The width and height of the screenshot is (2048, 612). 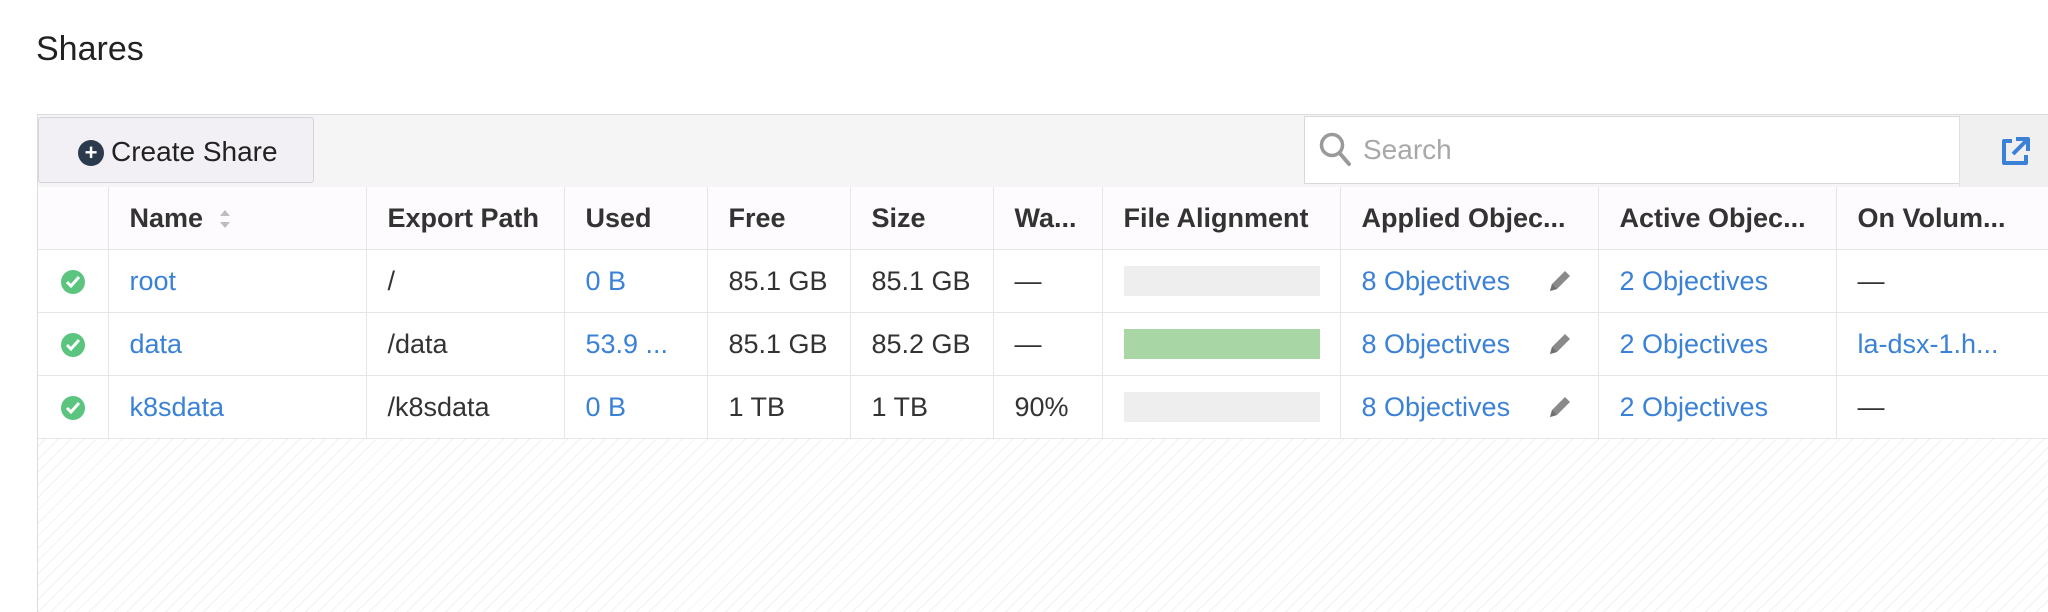 What do you see at coordinates (779, 407) in the screenshot?
I see `free-cell: 1 TB` at bounding box center [779, 407].